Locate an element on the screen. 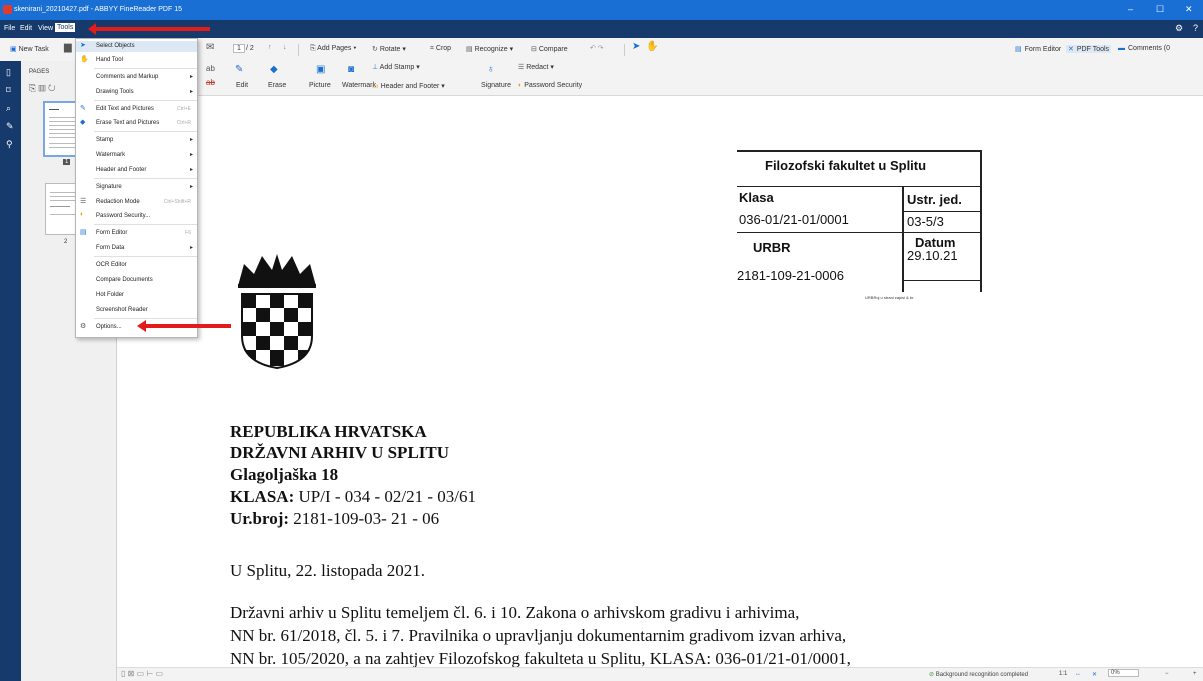 Image resolution: width=1203 pixels, height=681 pixels. recognize-button: ▤ Recognize ▾ is located at coordinates (489, 49).